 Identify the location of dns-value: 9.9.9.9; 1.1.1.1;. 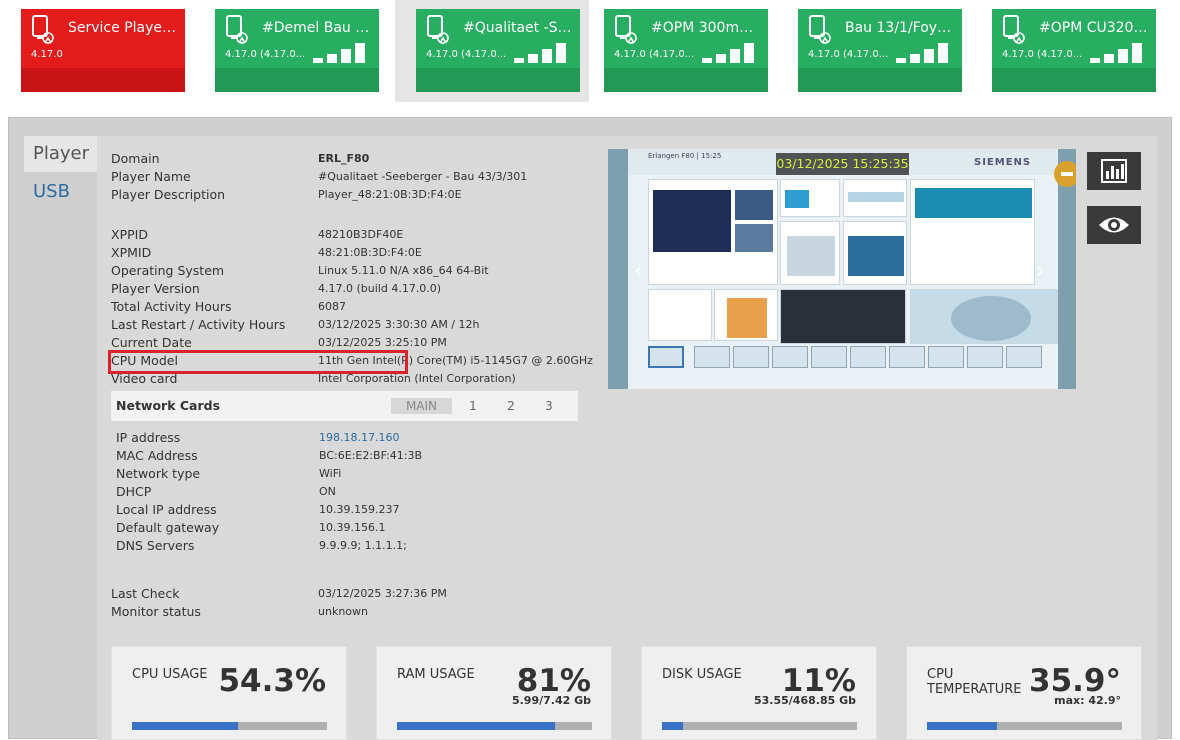
(363, 545).